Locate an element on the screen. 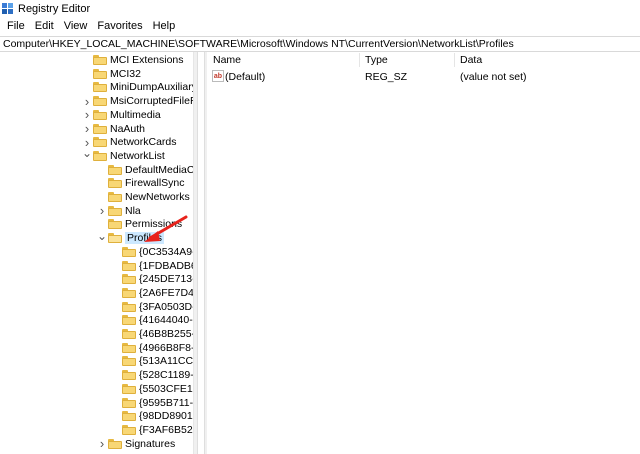  tree-item: NewNetworks is located at coordinates (143, 197).